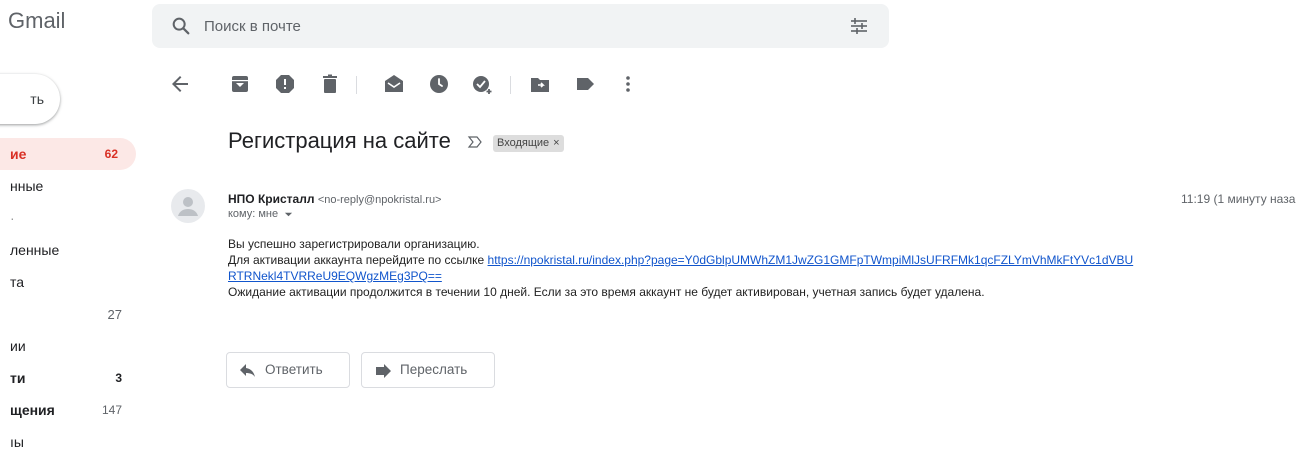 This screenshot has width=1296, height=454. Describe the element at coordinates (70, 410) in the screenshot. I see `sidebar-item-updates: щения 147` at that location.